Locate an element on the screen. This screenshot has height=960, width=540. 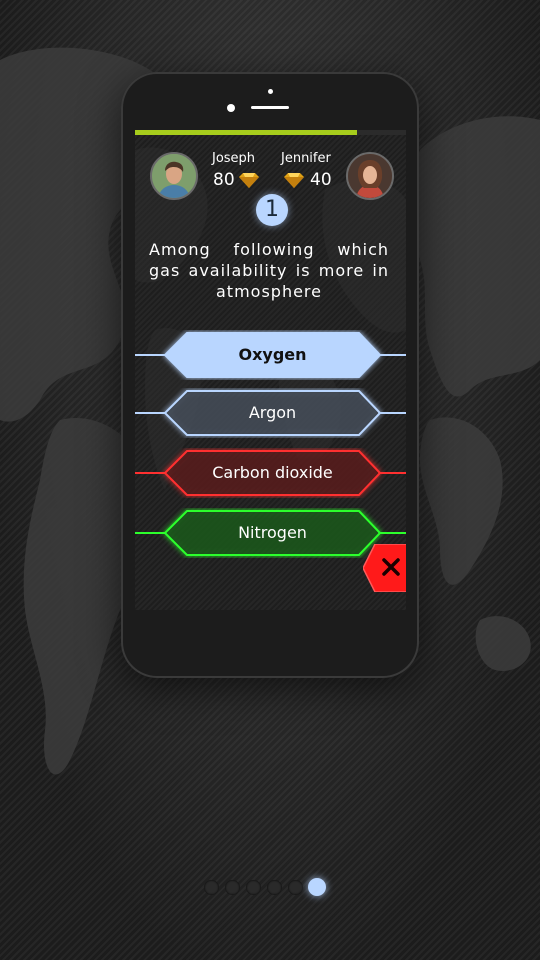
player-left-avatar is located at coordinates (174, 176).